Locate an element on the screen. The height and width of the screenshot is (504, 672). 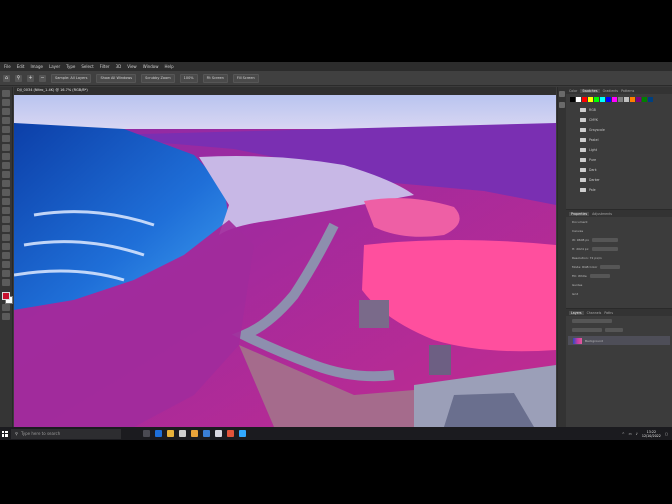
tab-channels: Channels is located at coordinates (594, 313).